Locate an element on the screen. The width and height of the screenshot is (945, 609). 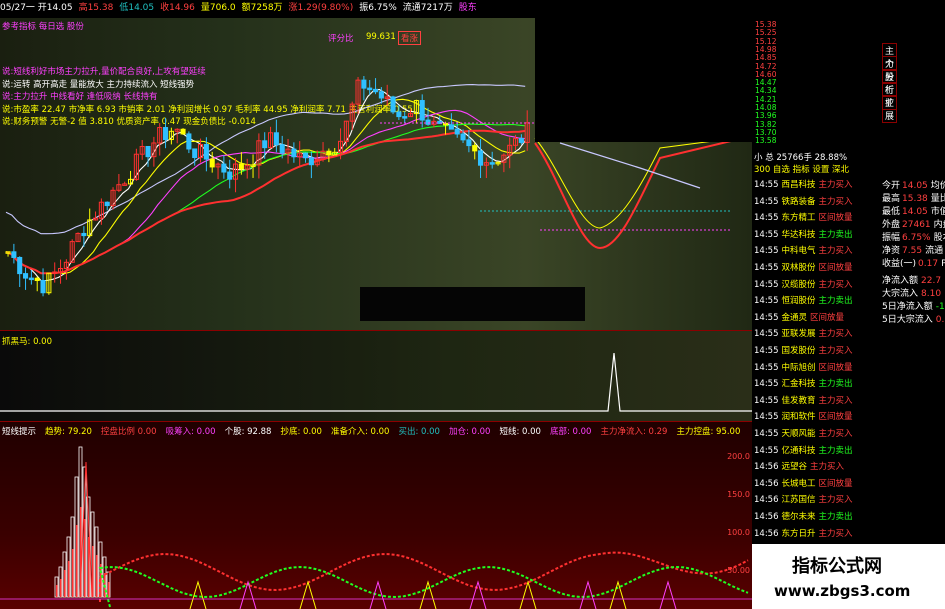
tick-row: 14:55 国发股份 主力买入 is located at coordinates (805, 350).